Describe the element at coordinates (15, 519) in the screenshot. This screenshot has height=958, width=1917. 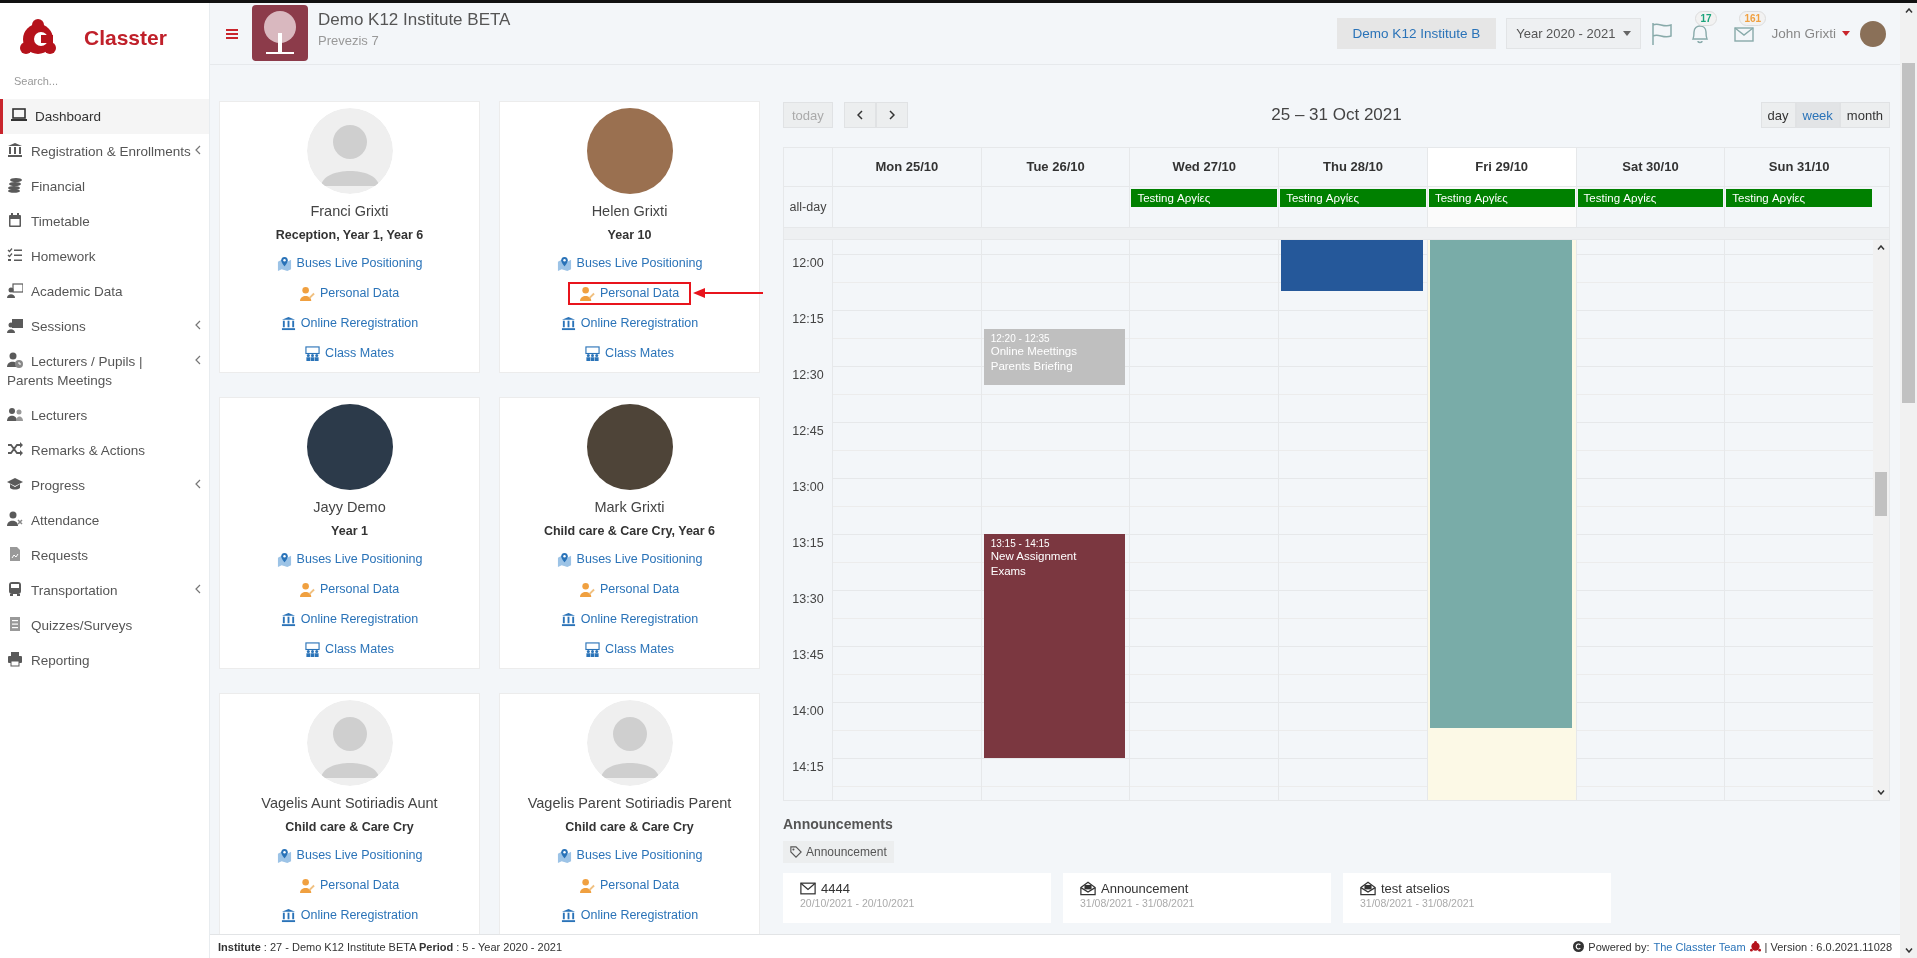
I see `person-x-icon` at that location.